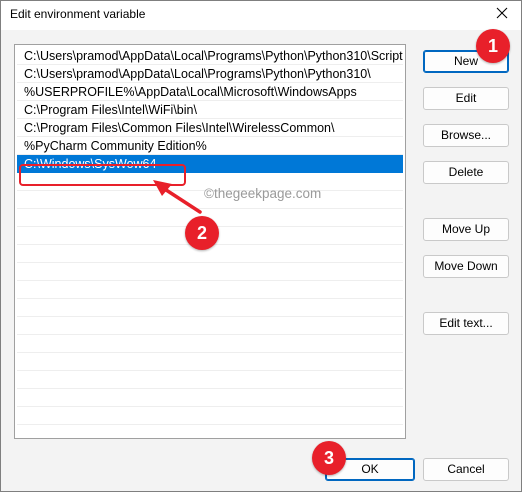 The height and width of the screenshot is (492, 522). I want to click on close-button, so click(502, 13).